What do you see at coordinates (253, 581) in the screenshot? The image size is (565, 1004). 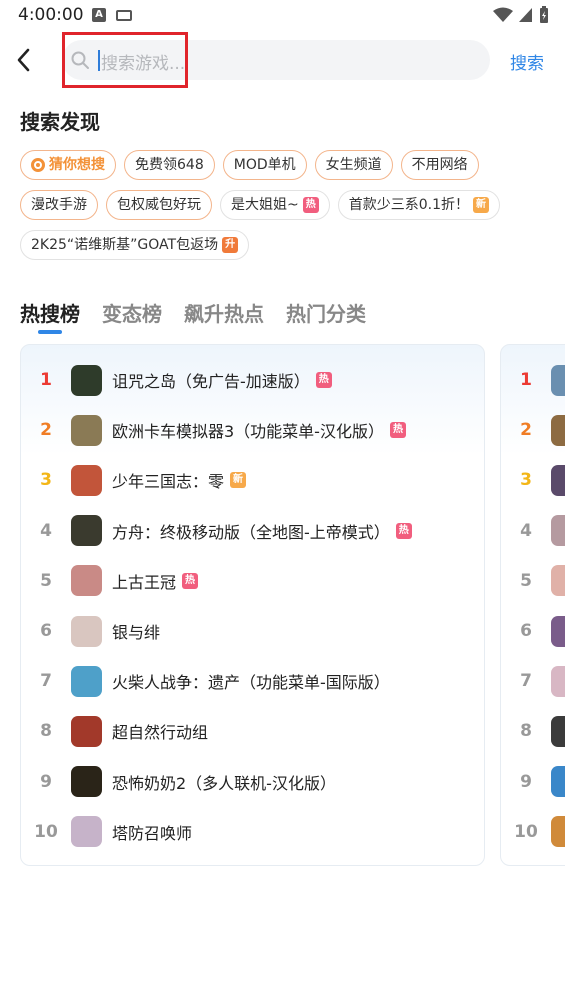 I see `ranking-item: 5 上古王冠热` at bounding box center [253, 581].